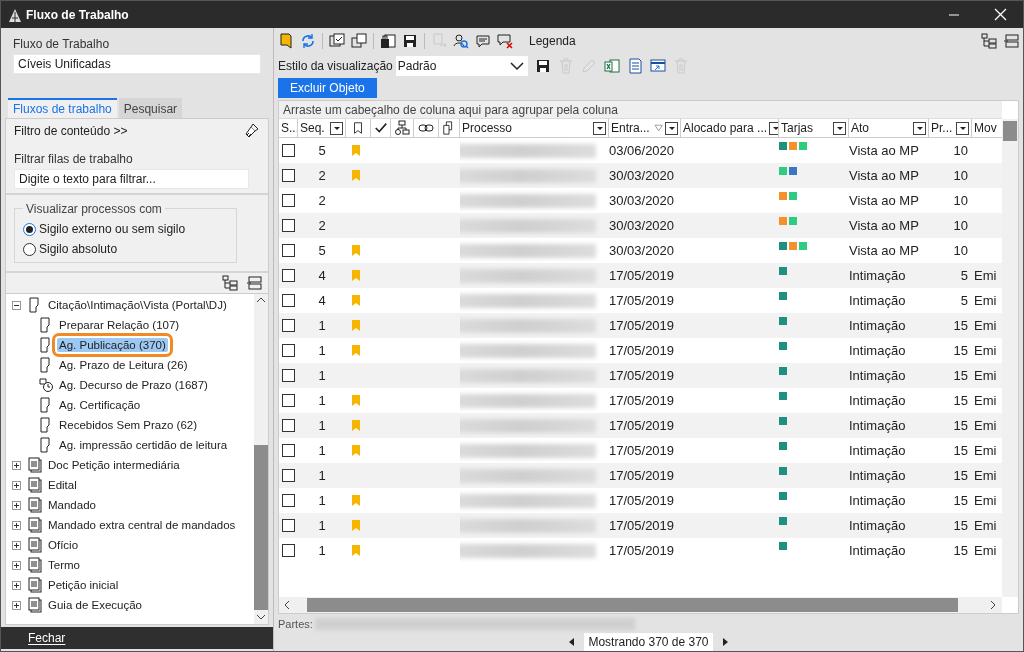  I want to click on comment-delete-tool, so click(505, 41).